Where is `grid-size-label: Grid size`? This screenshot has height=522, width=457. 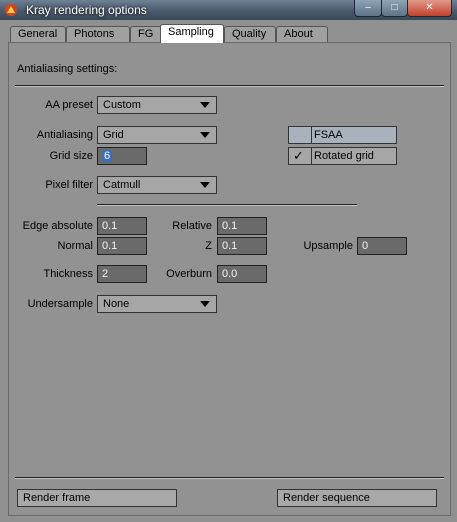 grid-size-label: Grid size is located at coordinates (71, 156).